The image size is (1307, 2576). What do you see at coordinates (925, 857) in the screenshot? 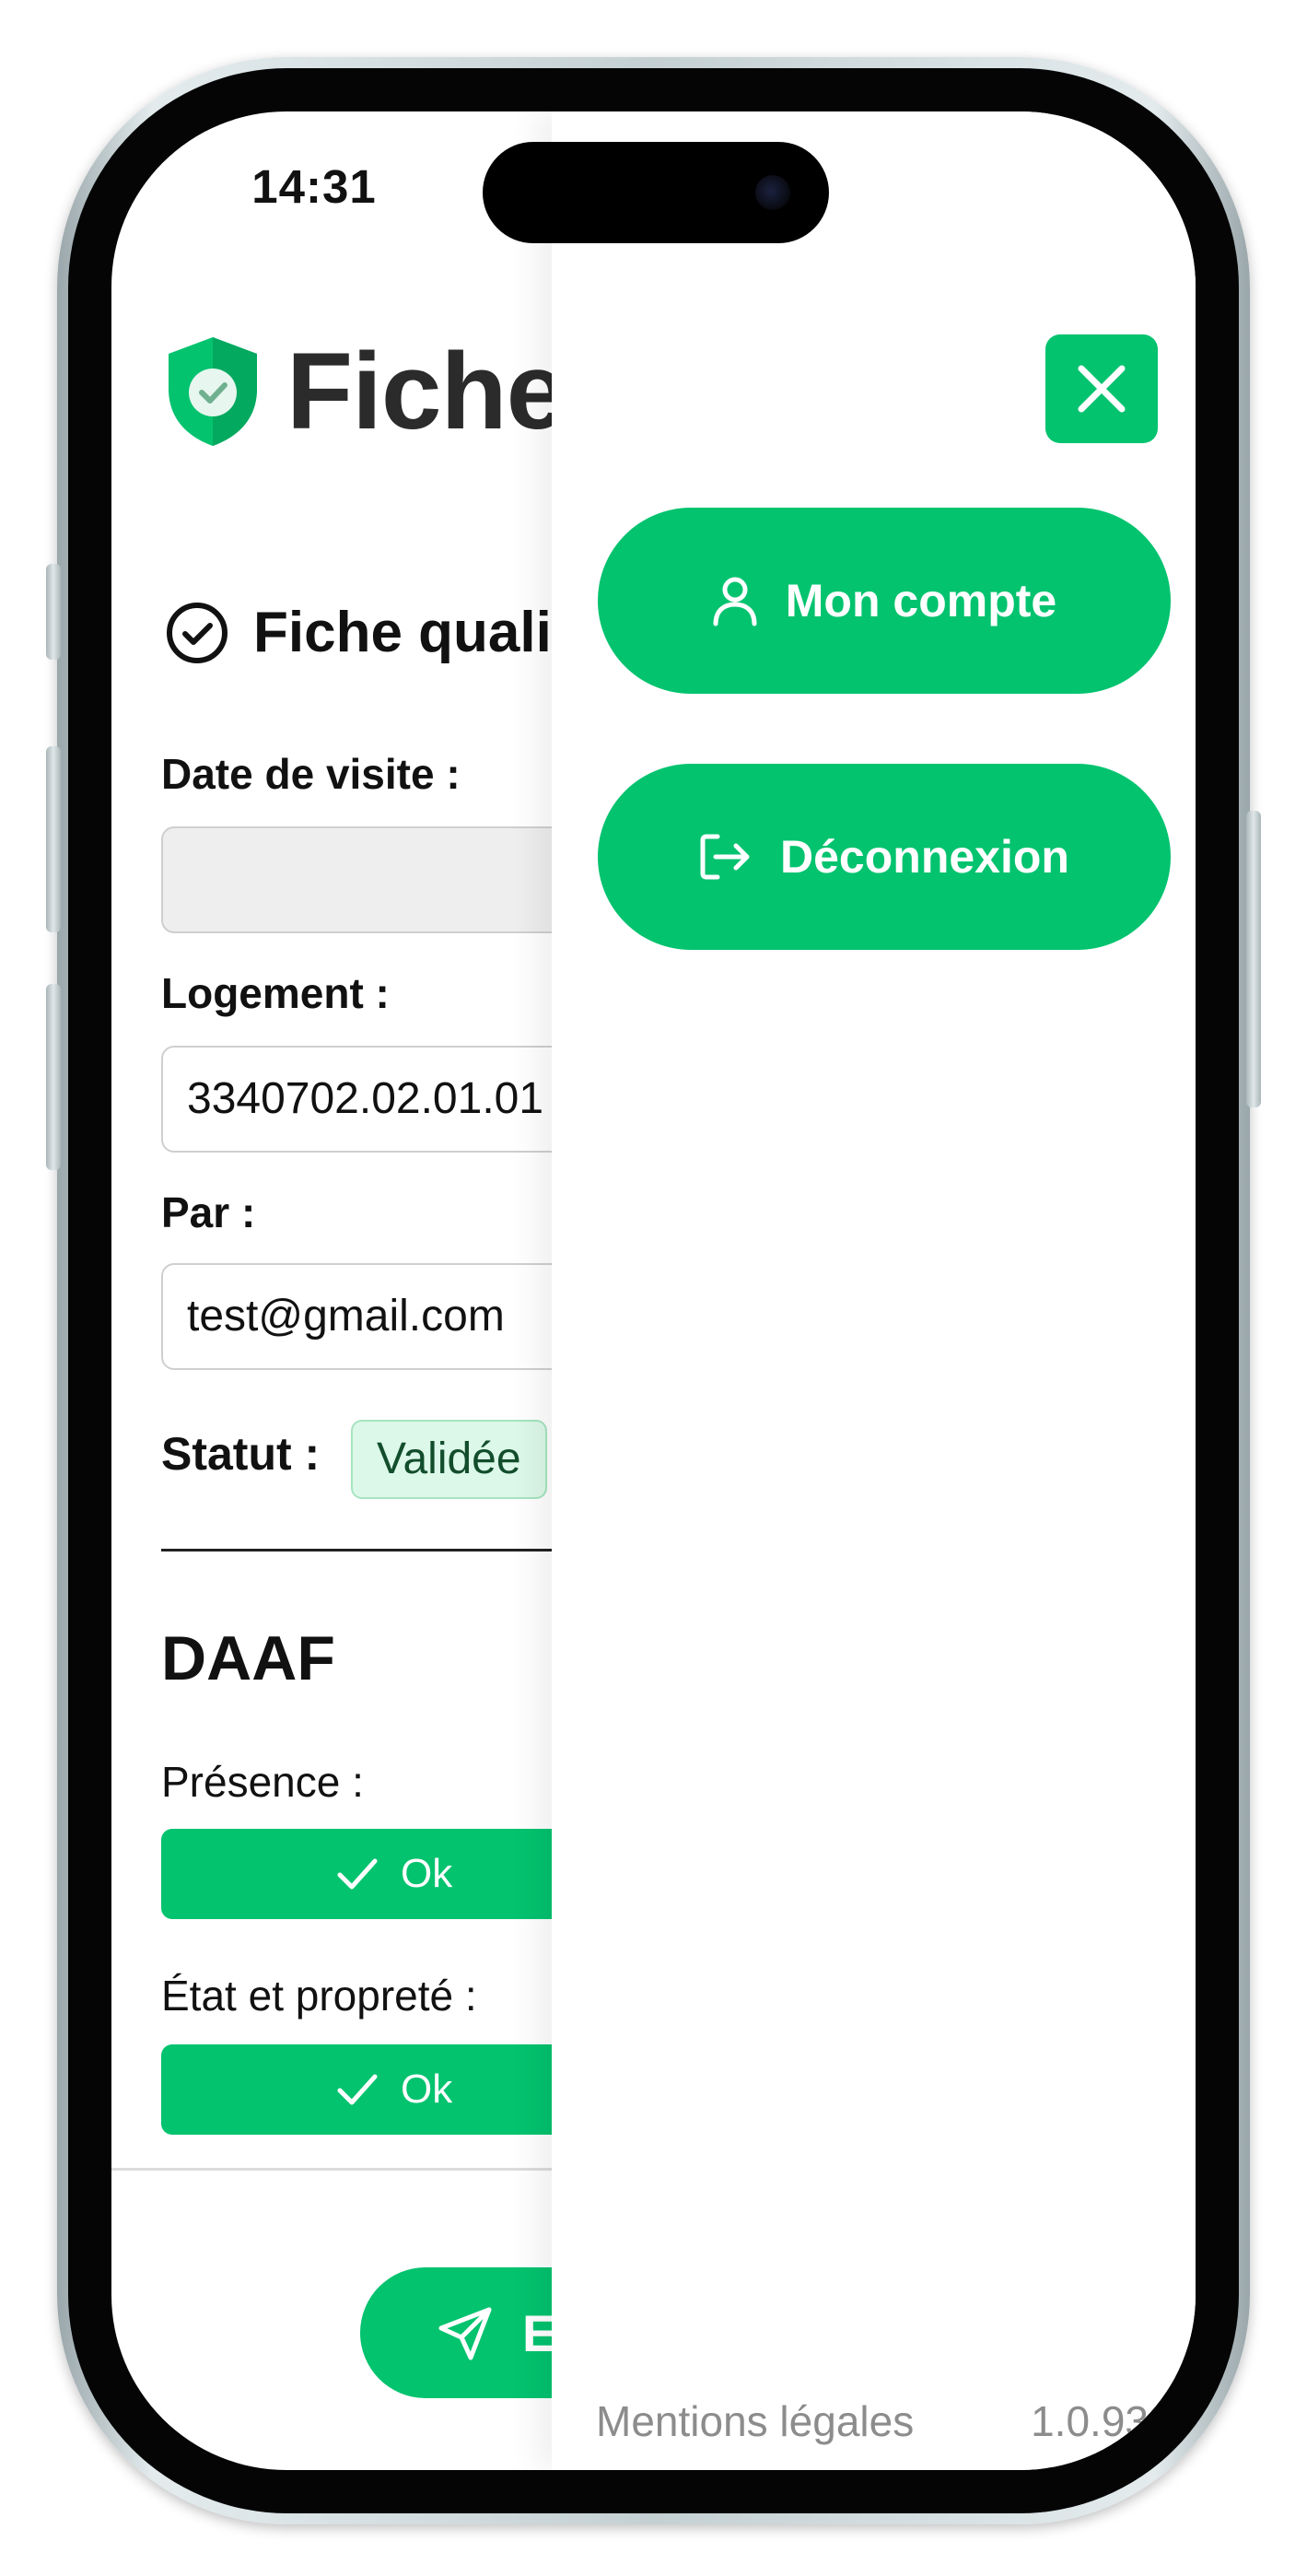
I see `logout-label: Déconnexion` at bounding box center [925, 857].